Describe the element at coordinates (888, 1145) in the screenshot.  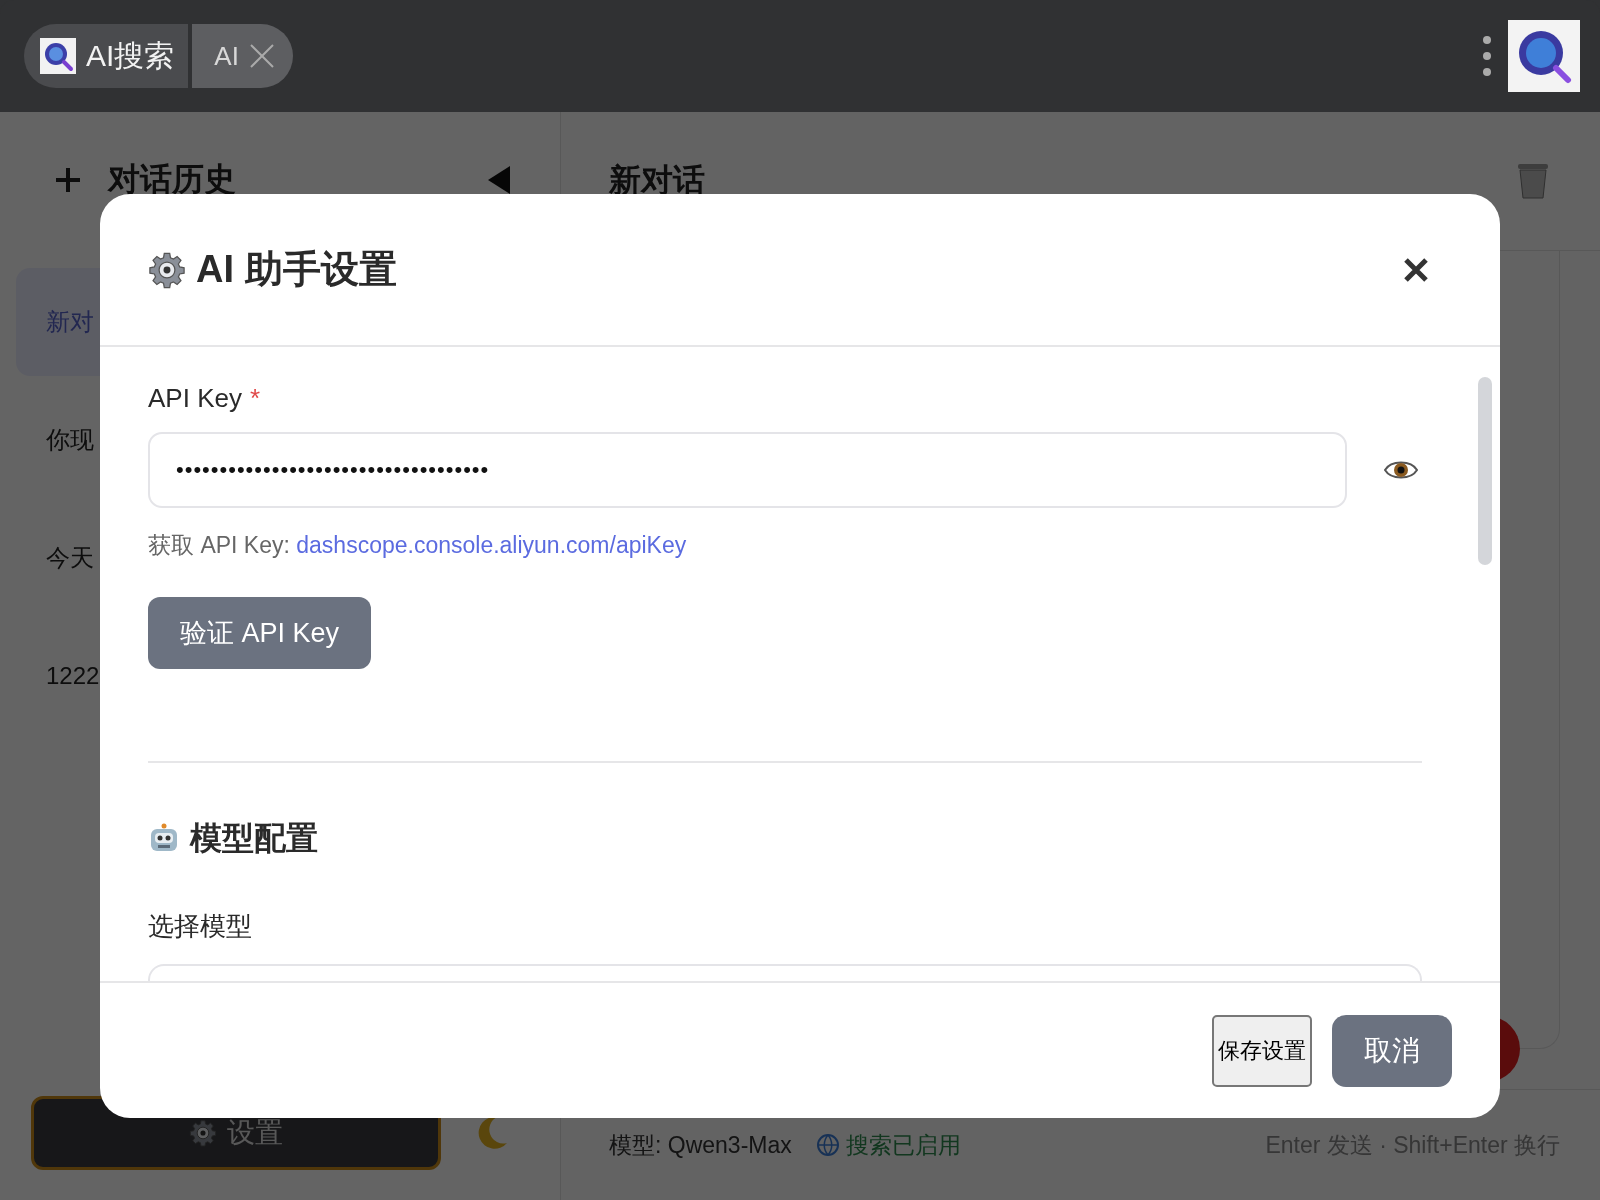
I see `search-status: 搜索已启用` at that location.